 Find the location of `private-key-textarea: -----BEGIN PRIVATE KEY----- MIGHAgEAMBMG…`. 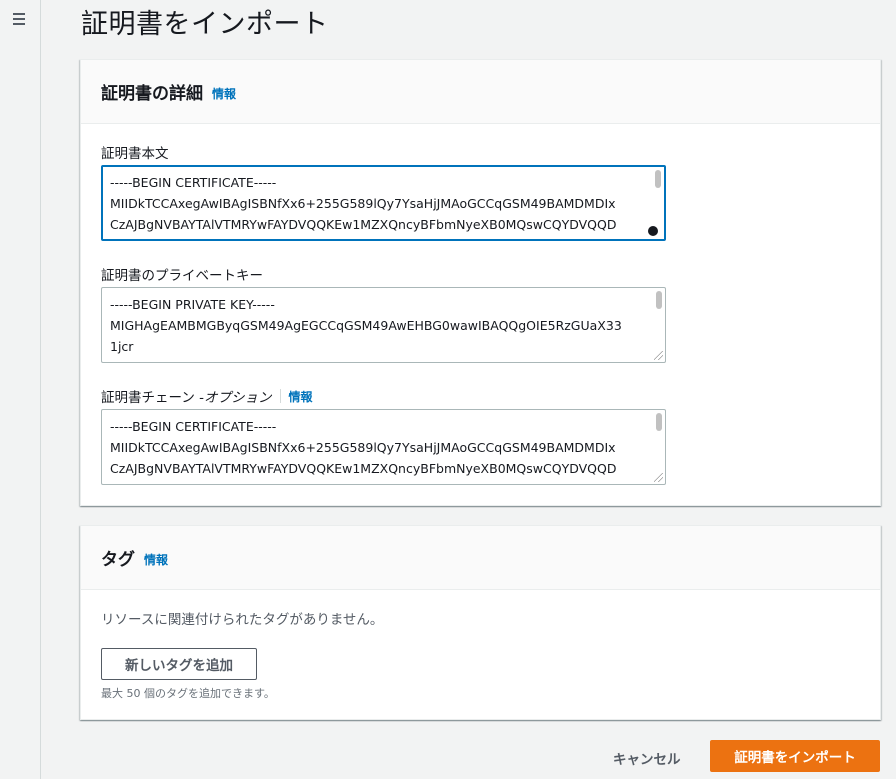

private-key-textarea: -----BEGIN PRIVATE KEY----- MIGHAgEAMBMG… is located at coordinates (383, 325).